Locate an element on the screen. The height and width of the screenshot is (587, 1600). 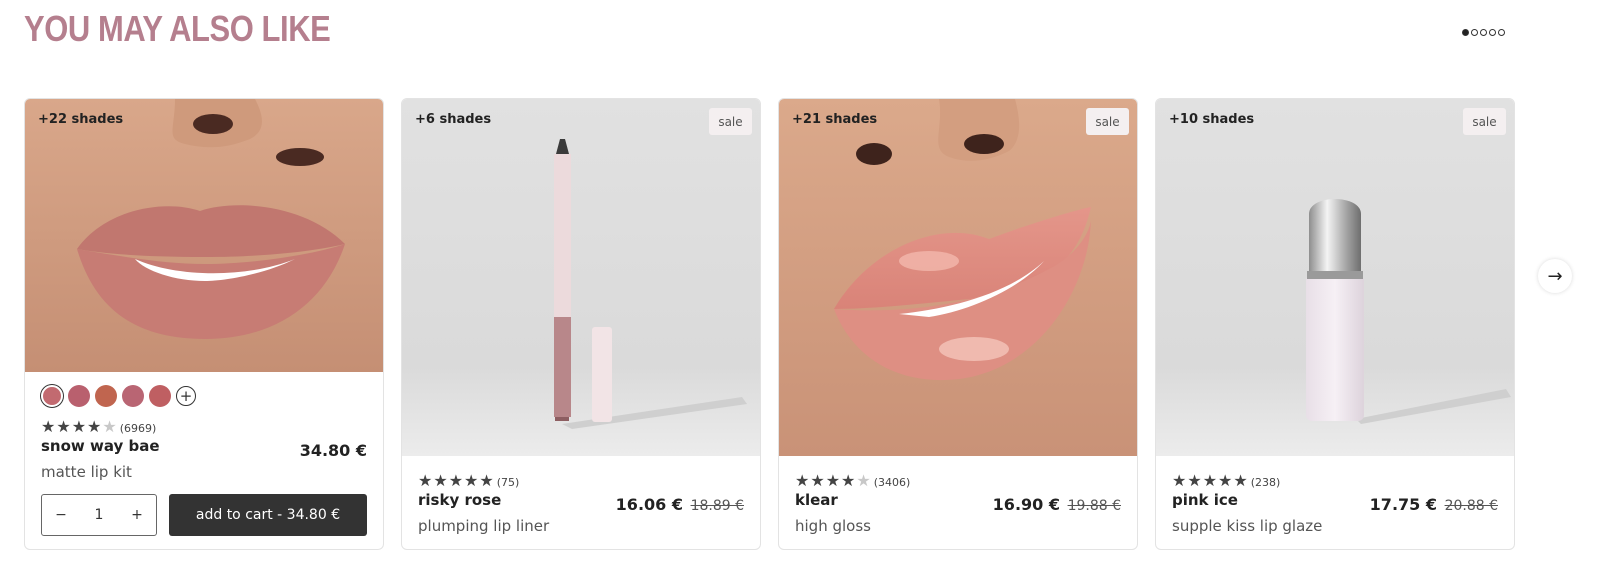
section-title: YOU MAY ALSO LIKE is located at coordinates (177, 28).